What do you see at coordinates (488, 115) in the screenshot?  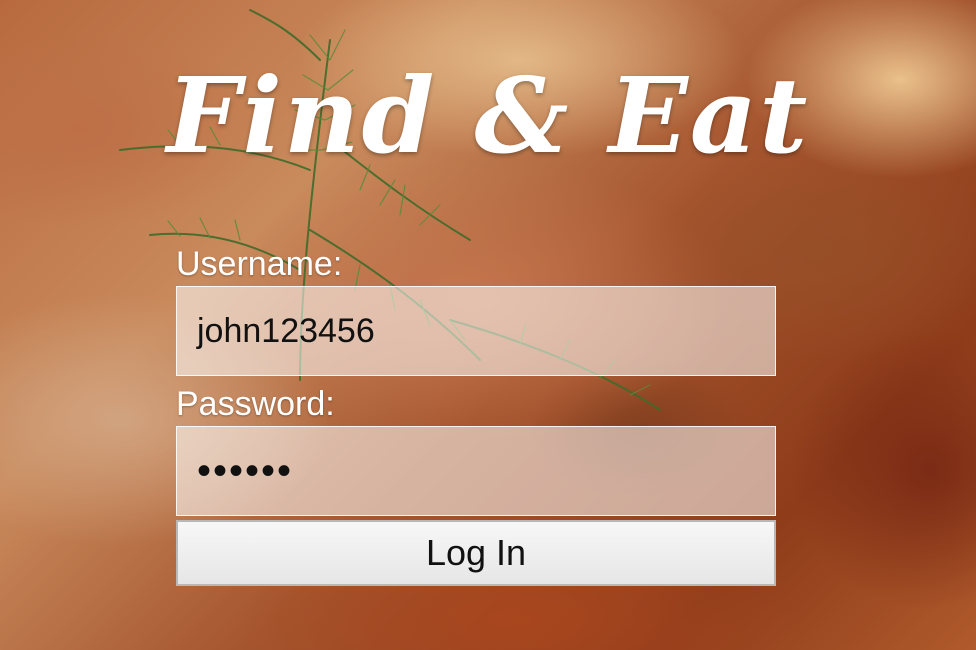 I see `app-title-logo: Find & Eat` at bounding box center [488, 115].